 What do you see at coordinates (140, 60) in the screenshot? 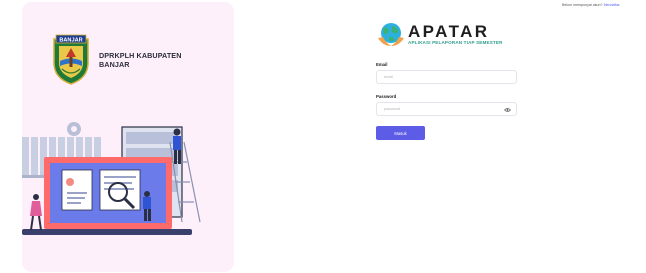
I see `org-name: DPRKPLH KABUPATEN BANJAR` at bounding box center [140, 60].